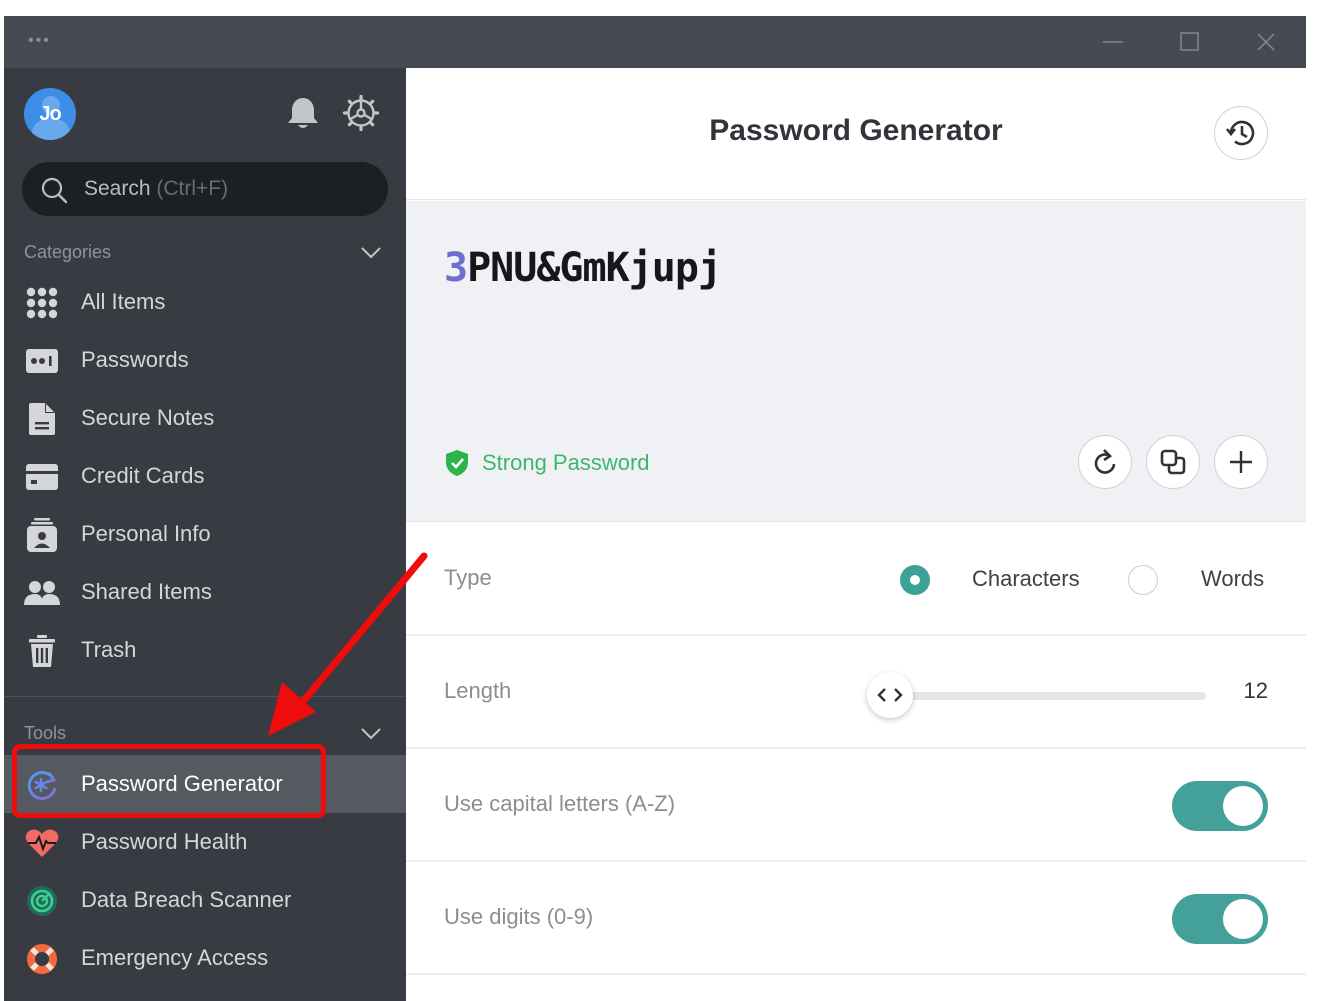 The image size is (1322, 1001). I want to click on option-row-capitals: Use capital letters (A-Z), so click(856, 805).